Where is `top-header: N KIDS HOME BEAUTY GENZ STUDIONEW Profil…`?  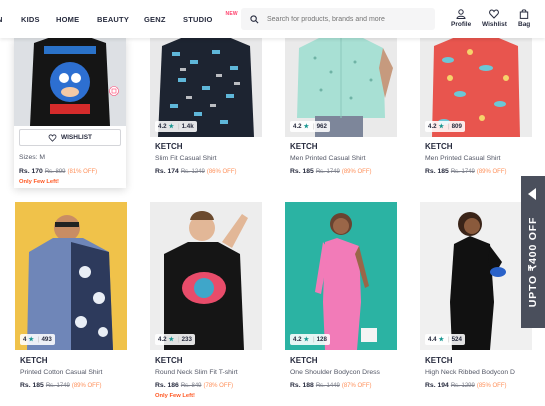
top-header: N KIDS HOME BEAUTY GENZ STUDIONEW Profil… is located at coordinates (272, 19).